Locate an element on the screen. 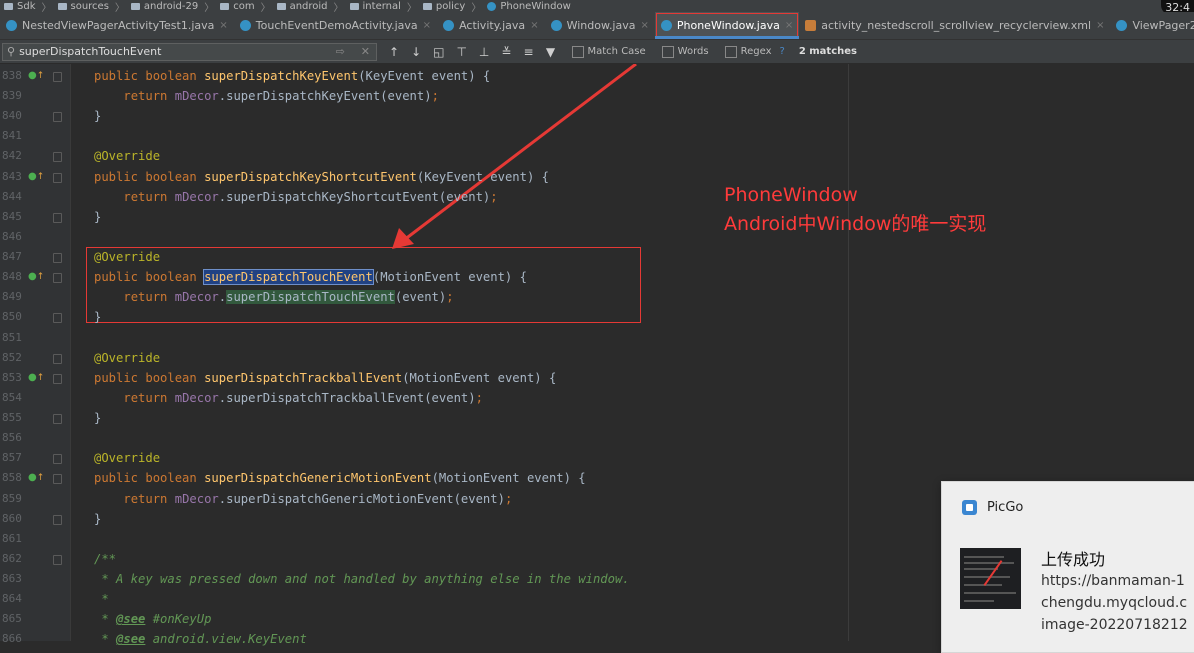 This screenshot has width=1194, height=653. regex-checkbox is located at coordinates (730, 51).